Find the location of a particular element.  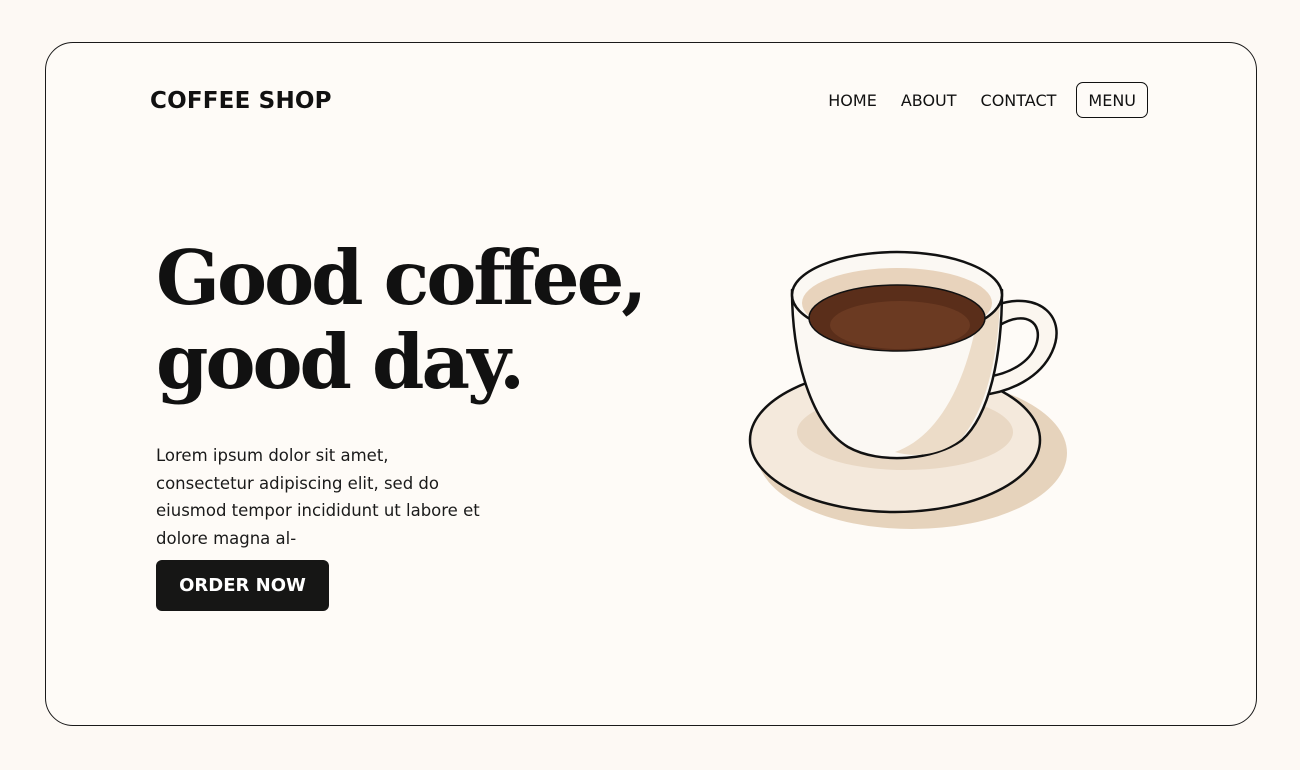

main-nav: HOME ABOUT CONTACT MENU is located at coordinates (988, 100).